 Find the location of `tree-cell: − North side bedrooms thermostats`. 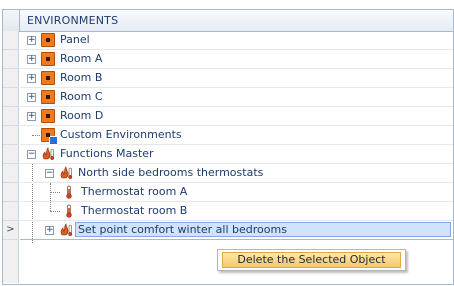

tree-cell: − North side bedrooms thermostats is located at coordinates (236, 173).